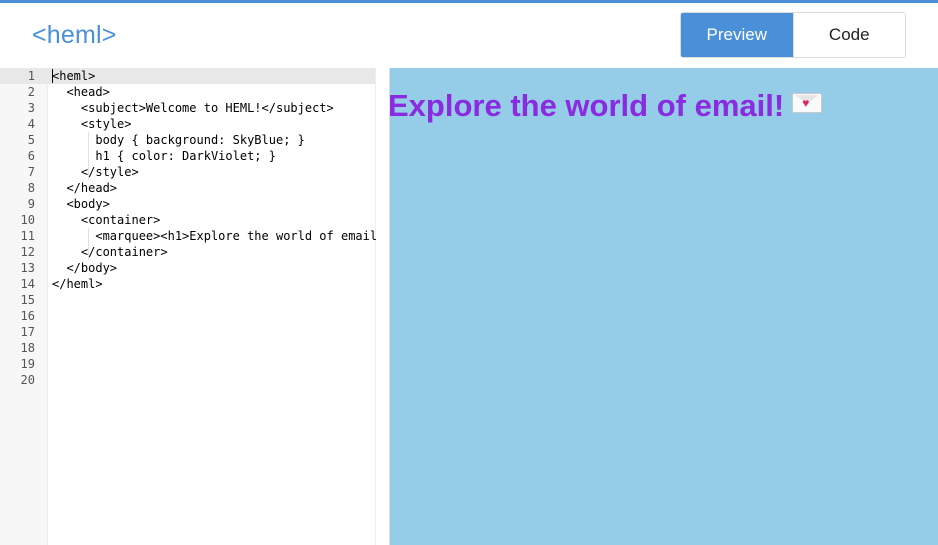 Image resolution: width=938 pixels, height=545 pixels. I want to click on editor-line: 4 <style>, so click(187, 124).